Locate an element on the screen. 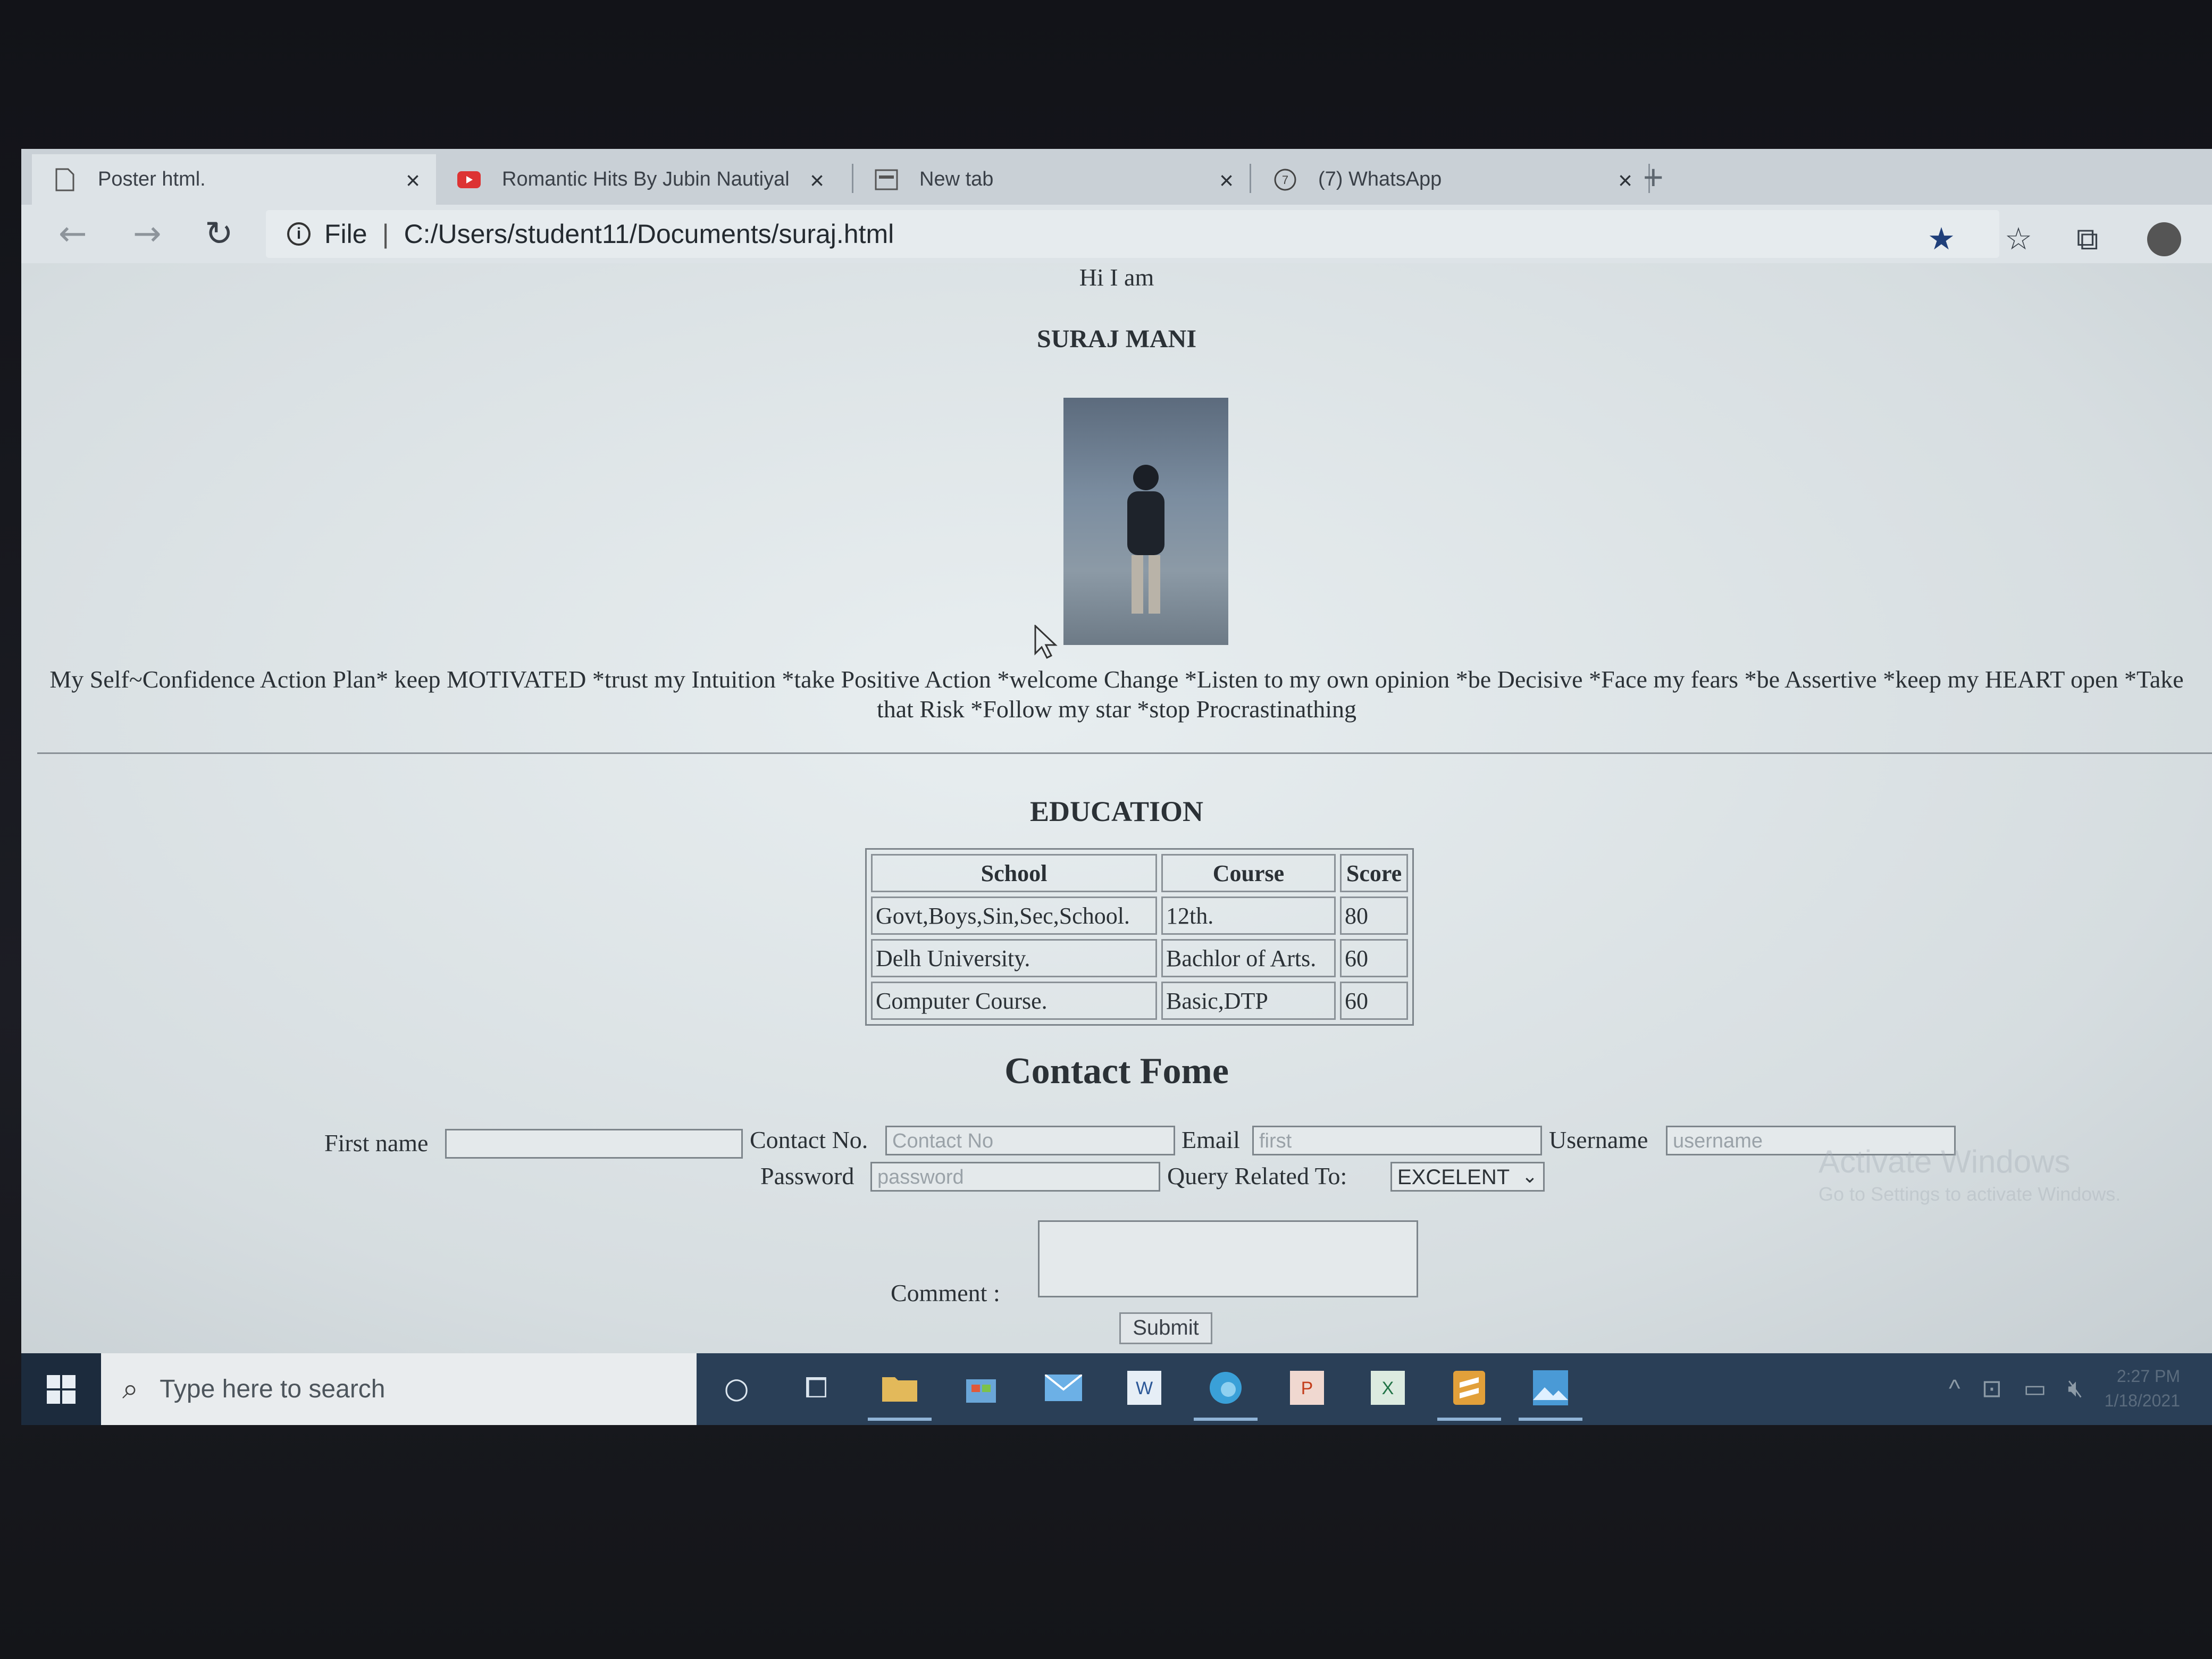 The width and height of the screenshot is (2212, 1659). profile-avatar-icon is located at coordinates (2164, 243).